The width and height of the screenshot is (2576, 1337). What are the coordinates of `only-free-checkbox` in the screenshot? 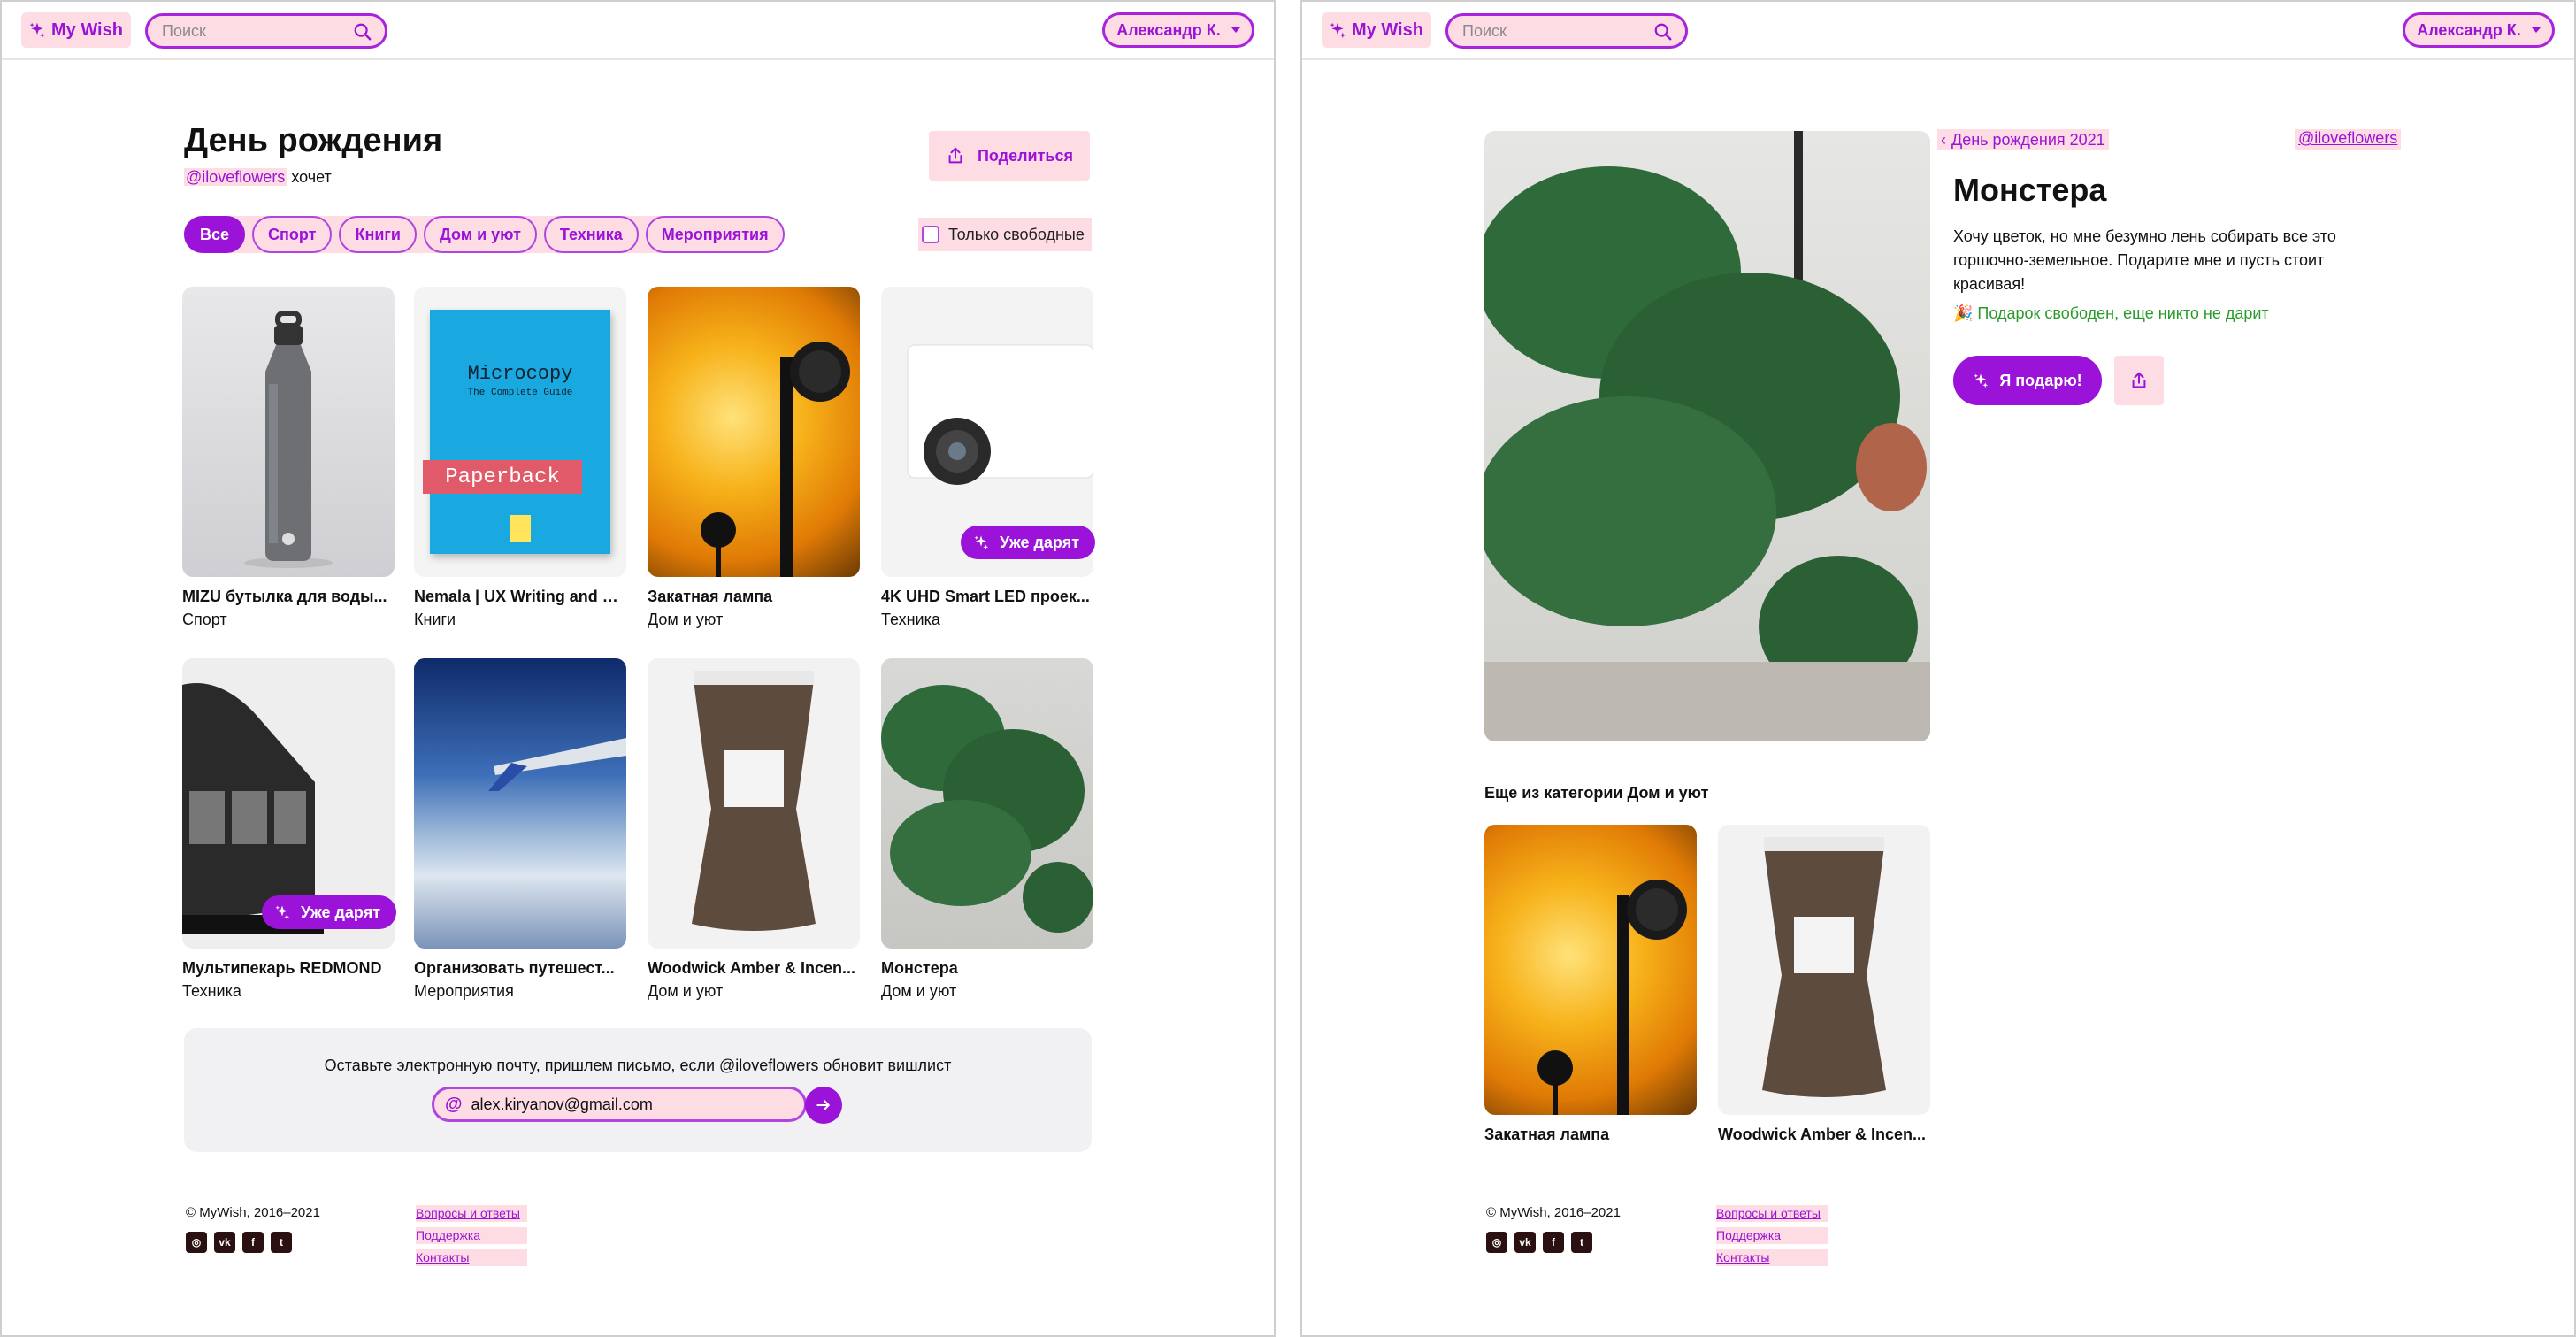 It's located at (930, 234).